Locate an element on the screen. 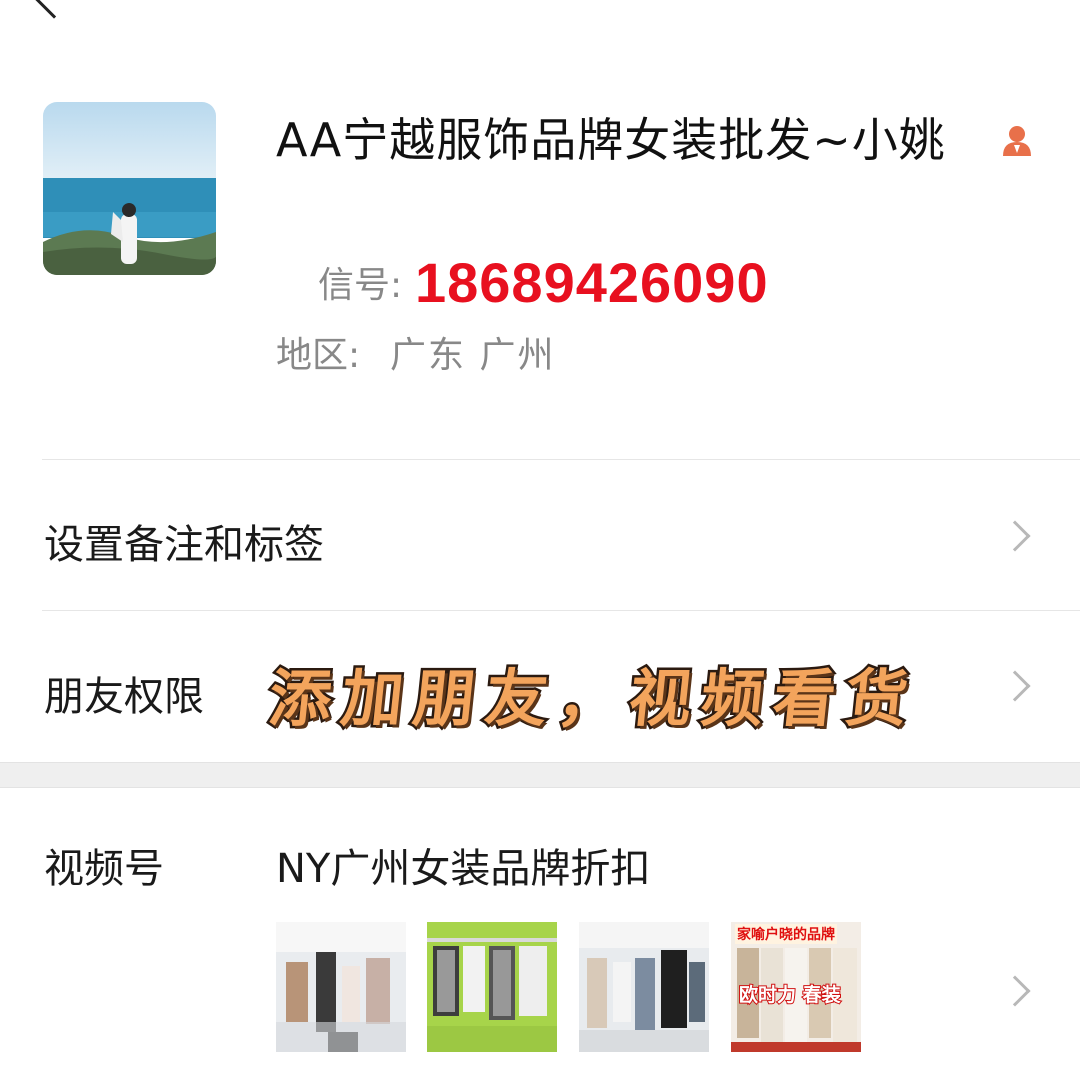  channel-label: 视频号 is located at coordinates (104, 869).